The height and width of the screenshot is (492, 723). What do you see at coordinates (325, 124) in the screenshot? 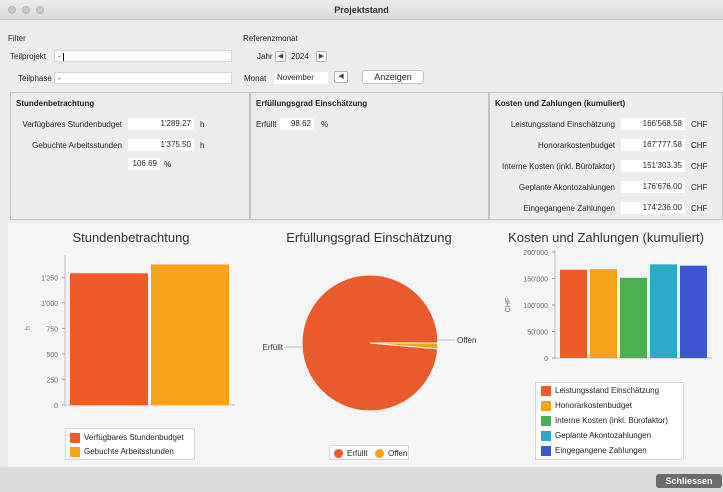
I see `erfuellt-unit: %` at bounding box center [325, 124].